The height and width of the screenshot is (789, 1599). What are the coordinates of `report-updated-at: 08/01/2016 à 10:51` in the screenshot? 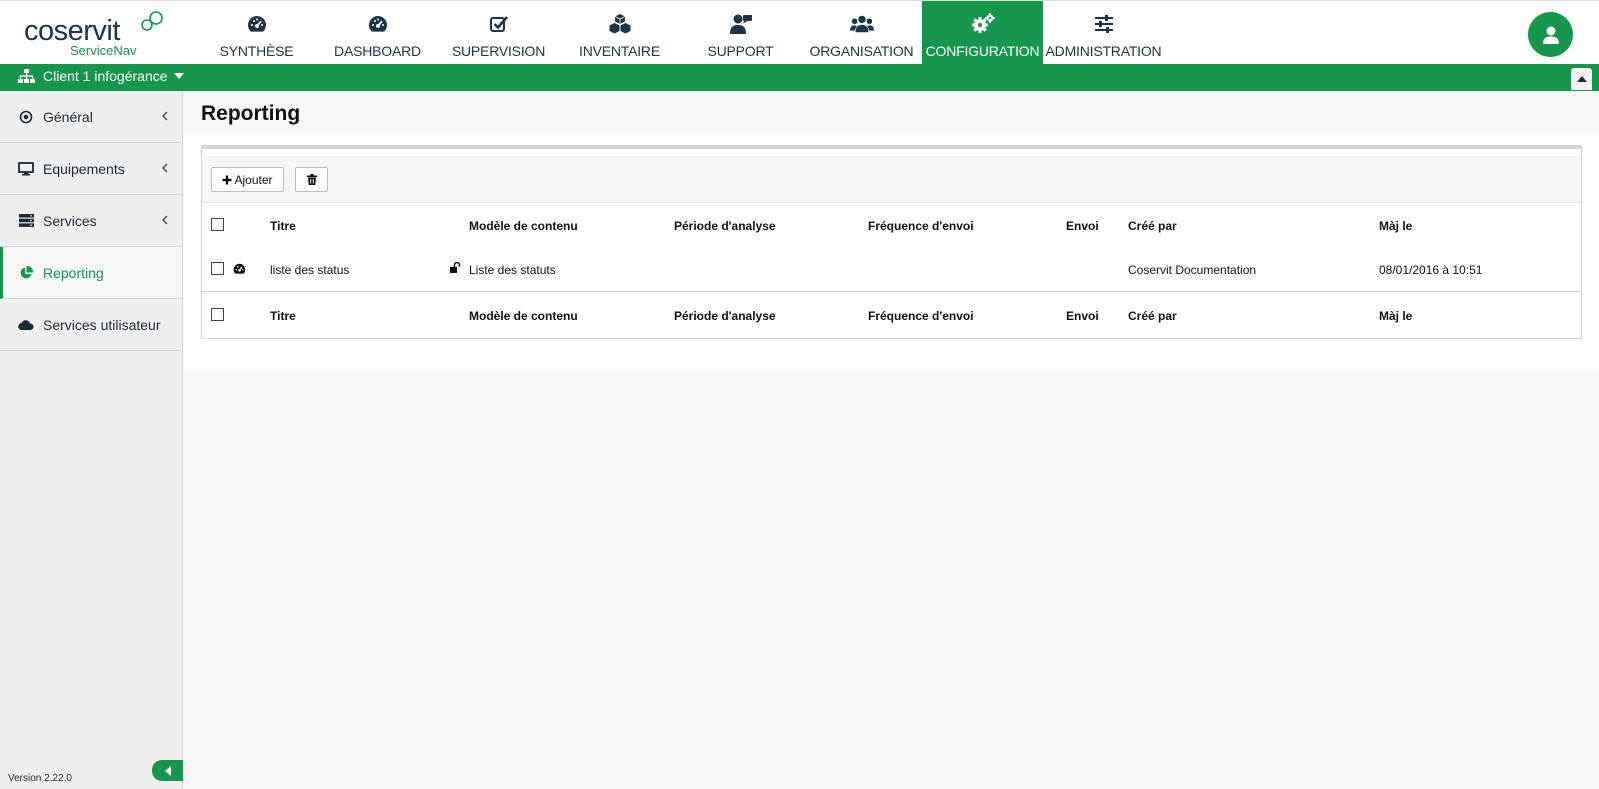 It's located at (1431, 270).